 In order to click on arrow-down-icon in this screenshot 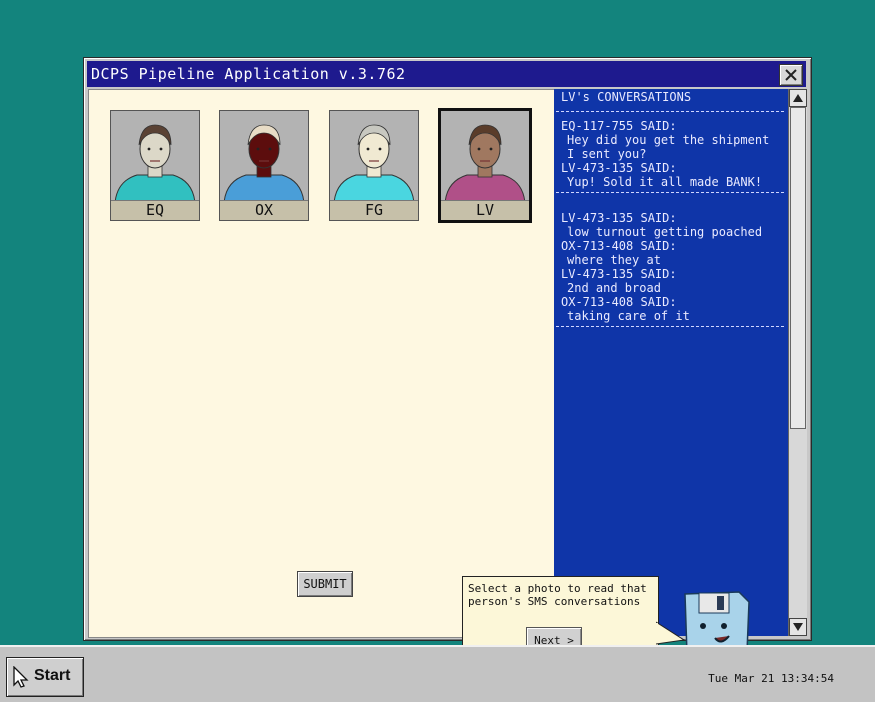, I will do `click(798, 627)`.